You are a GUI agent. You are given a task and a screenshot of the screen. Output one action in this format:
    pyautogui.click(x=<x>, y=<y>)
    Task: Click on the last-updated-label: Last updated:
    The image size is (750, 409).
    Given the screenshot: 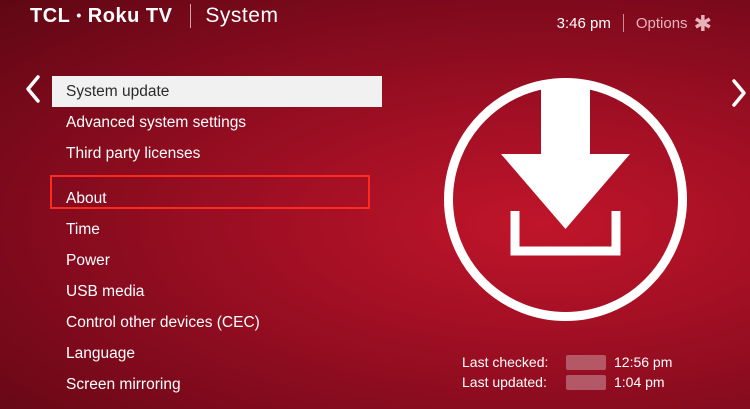 What is the action you would take?
    pyautogui.click(x=504, y=382)
    